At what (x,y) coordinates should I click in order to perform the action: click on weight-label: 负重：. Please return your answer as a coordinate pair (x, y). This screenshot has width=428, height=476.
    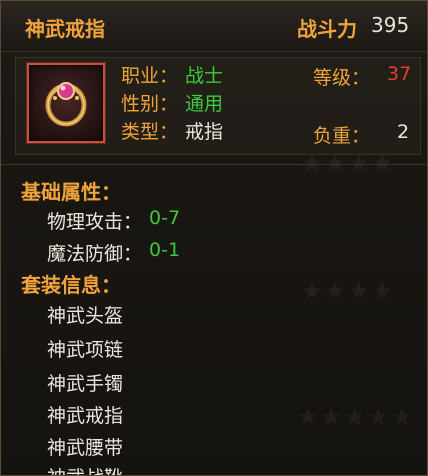
    Looking at the image, I should click on (342, 136).